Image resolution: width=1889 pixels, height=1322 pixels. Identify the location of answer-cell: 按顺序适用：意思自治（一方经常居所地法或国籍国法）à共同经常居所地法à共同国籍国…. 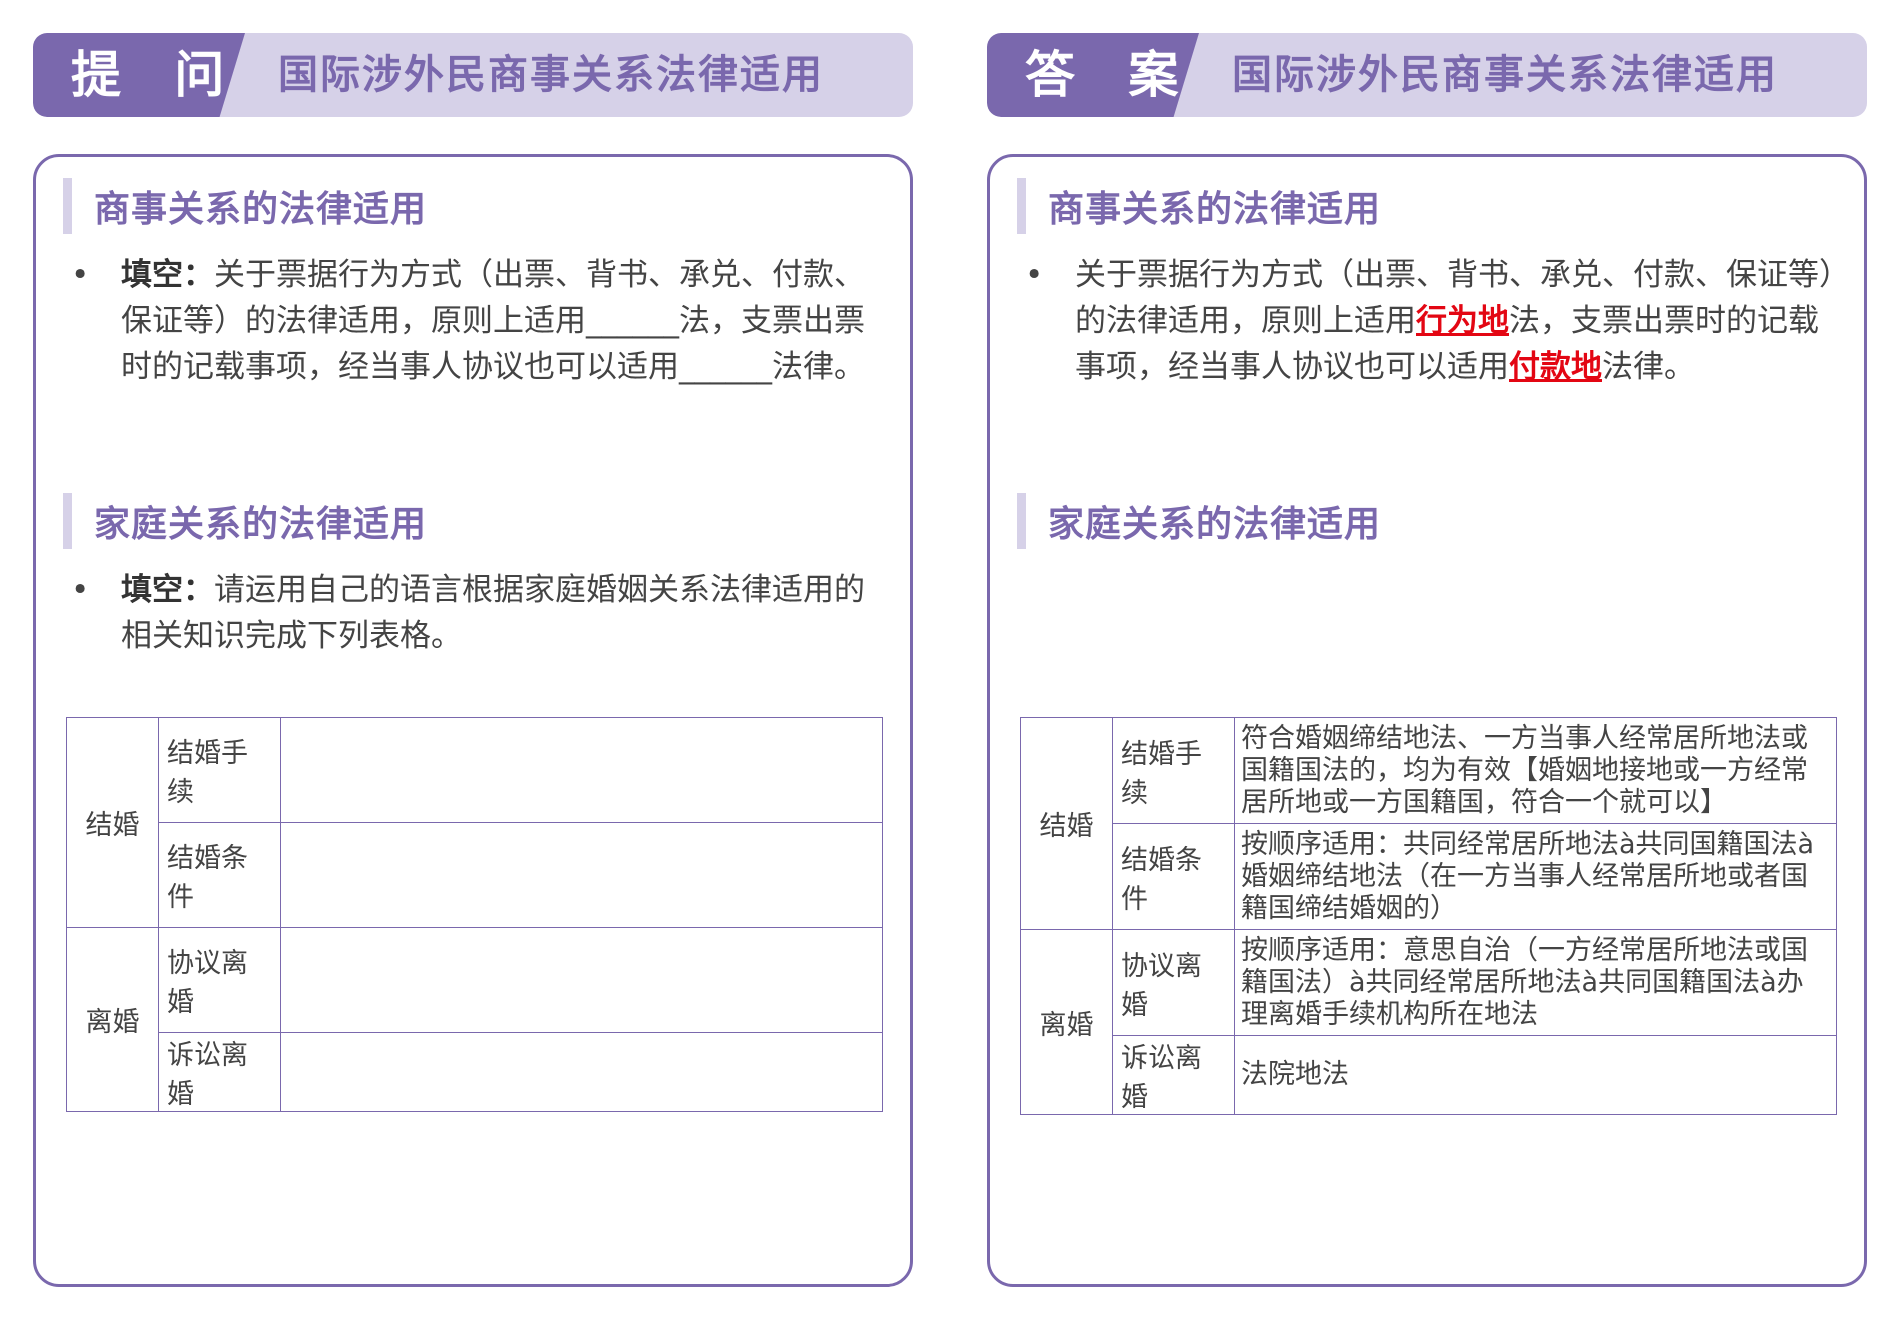
(1535, 982).